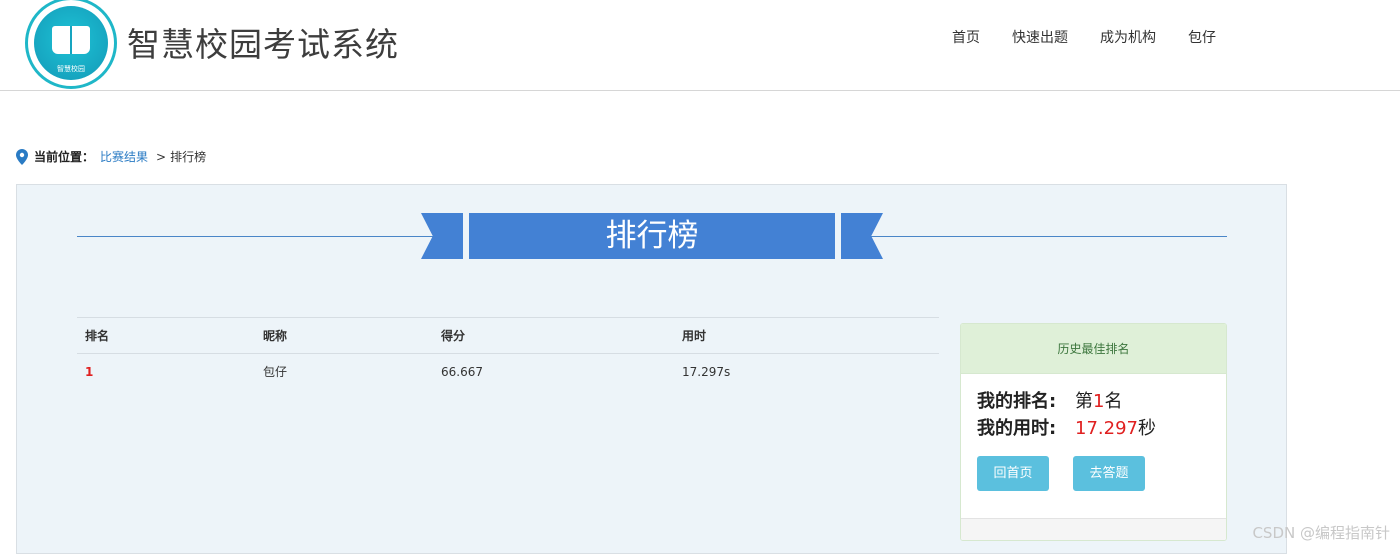 The height and width of the screenshot is (554, 1400). I want to click on ribbon-line-right, so click(1047, 236).